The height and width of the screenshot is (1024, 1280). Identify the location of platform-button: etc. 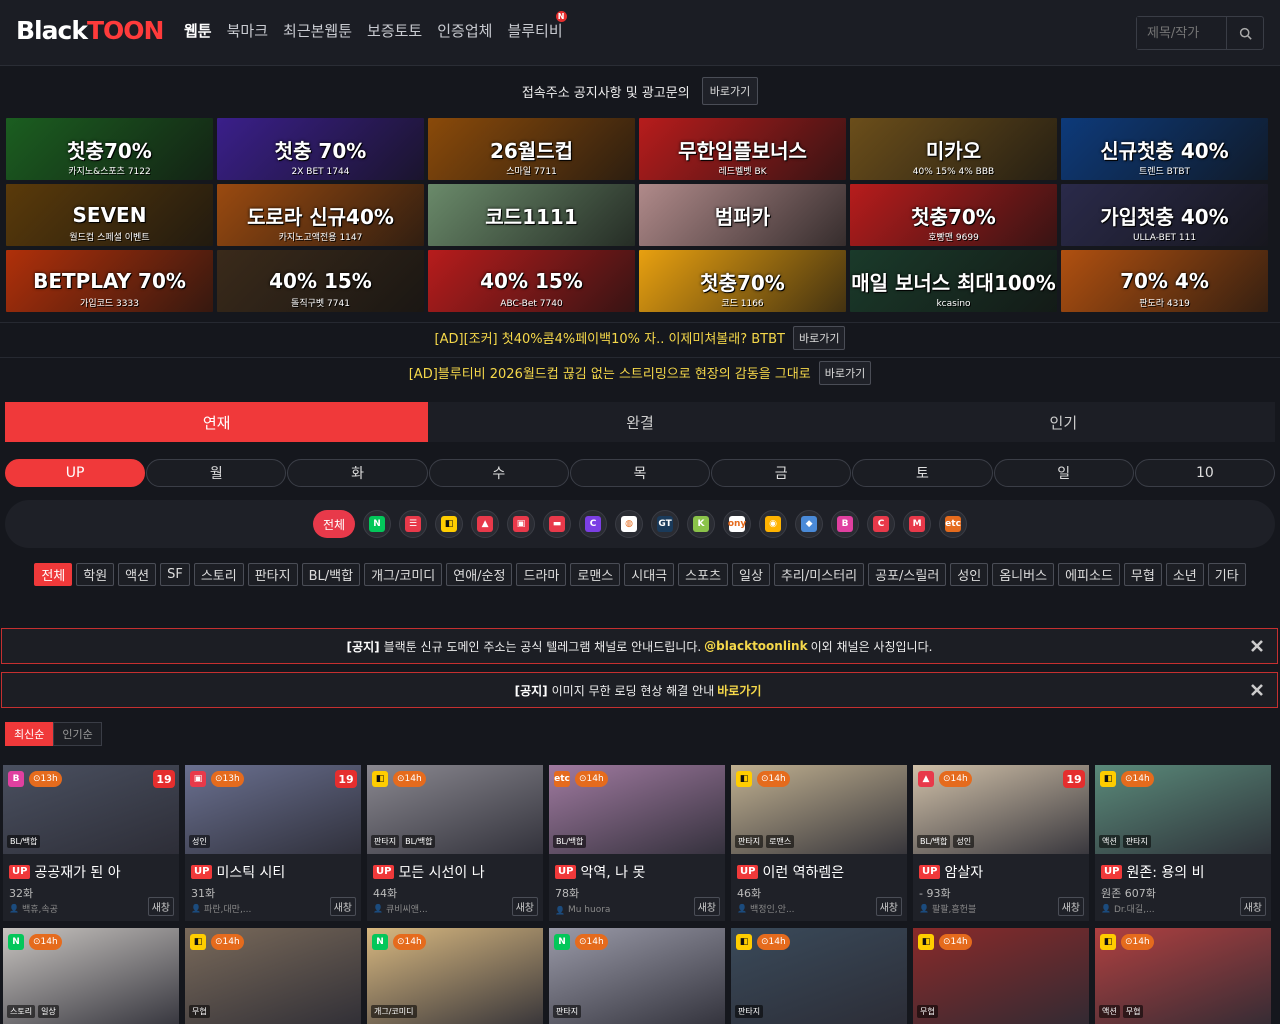
(953, 524).